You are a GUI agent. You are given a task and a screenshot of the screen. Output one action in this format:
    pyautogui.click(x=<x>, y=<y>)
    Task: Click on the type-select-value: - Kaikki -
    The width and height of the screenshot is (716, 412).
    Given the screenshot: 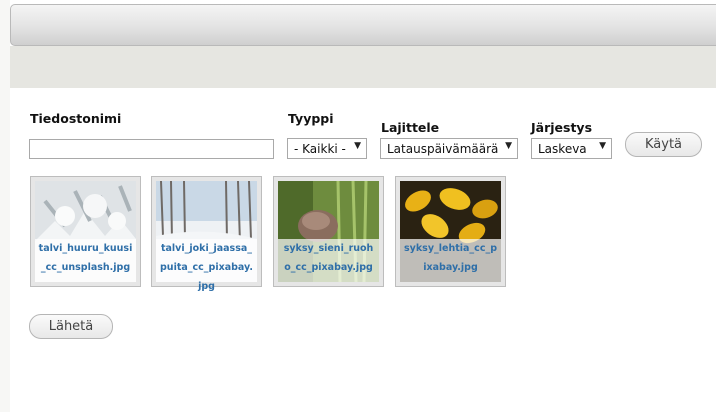 What is the action you would take?
    pyautogui.click(x=320, y=148)
    